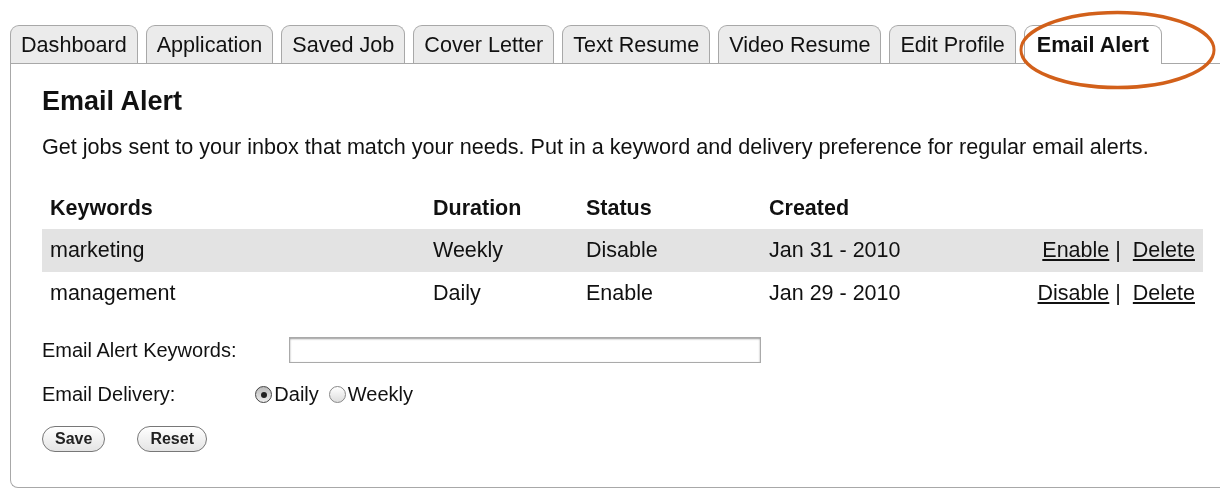 This screenshot has height=493, width=1220. I want to click on keywords-input, so click(525, 350).